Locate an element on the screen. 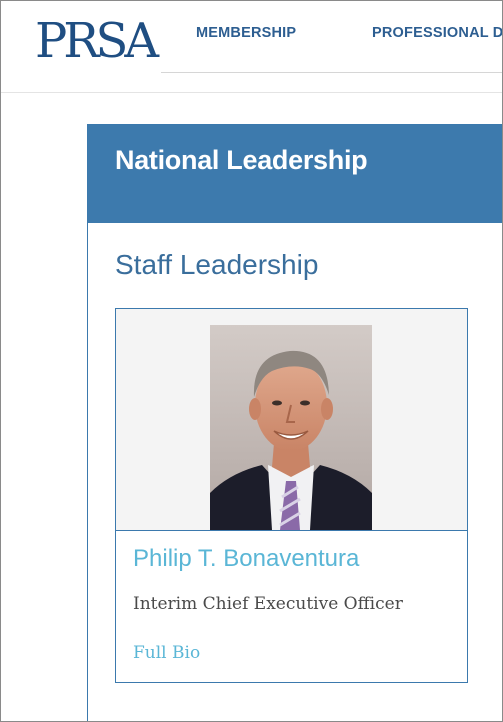  headshot-photo is located at coordinates (291, 427).